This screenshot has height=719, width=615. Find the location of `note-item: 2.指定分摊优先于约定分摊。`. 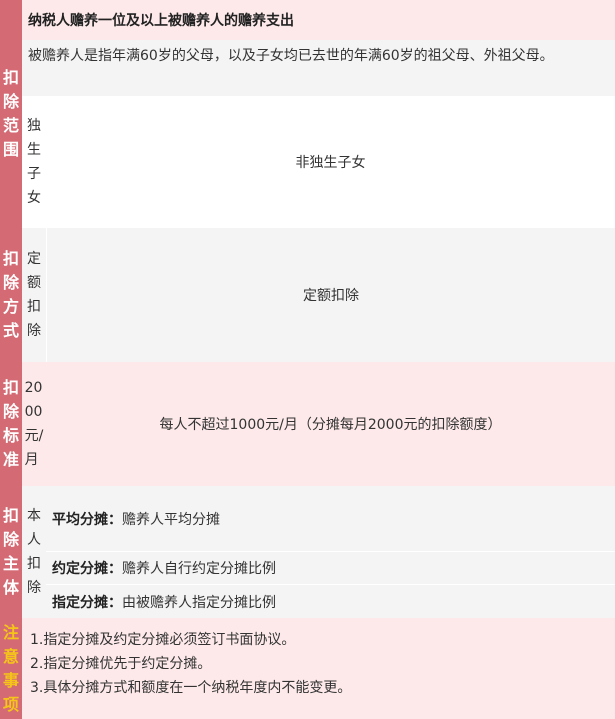

note-item: 2.指定分摊优先于约定分摊。 is located at coordinates (121, 664).